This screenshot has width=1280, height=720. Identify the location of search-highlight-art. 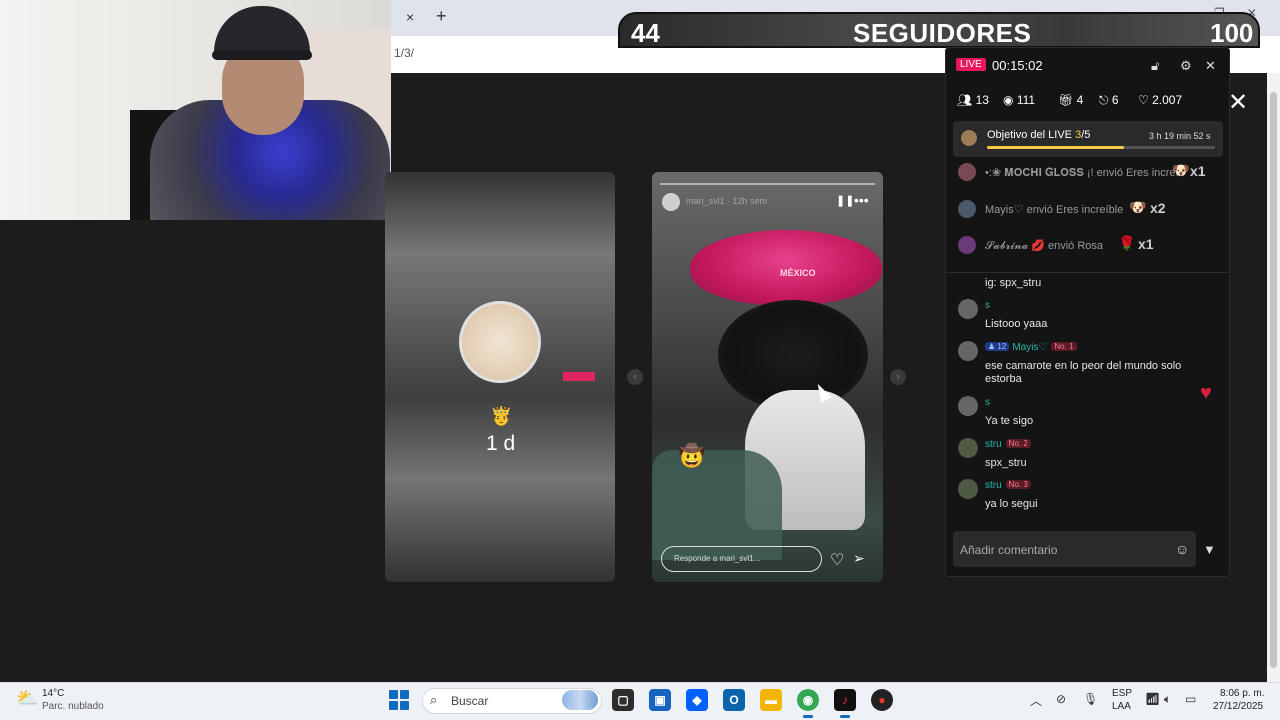
(580, 700).